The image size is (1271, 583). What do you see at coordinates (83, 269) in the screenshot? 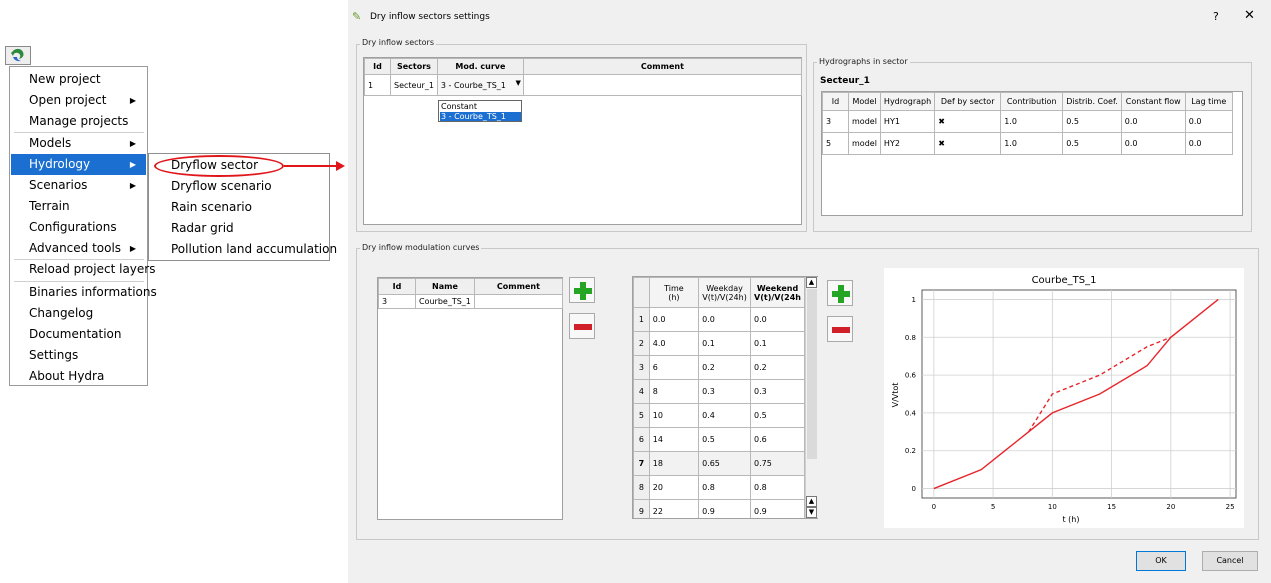
I see `menu-item-reload-project-layers: Reload project layers` at bounding box center [83, 269].